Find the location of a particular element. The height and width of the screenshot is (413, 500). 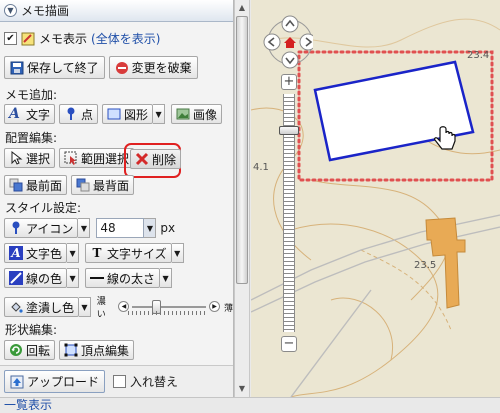

panel-title: メモ描画 is located at coordinates (45, 11).